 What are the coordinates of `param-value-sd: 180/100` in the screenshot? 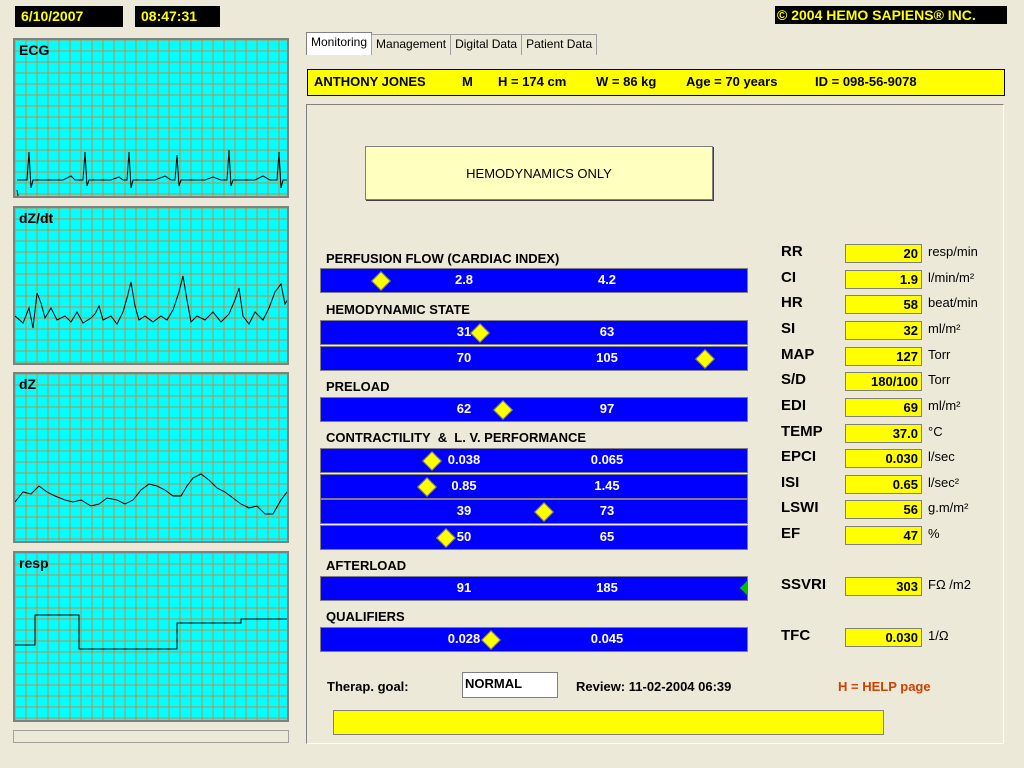 It's located at (883, 381).